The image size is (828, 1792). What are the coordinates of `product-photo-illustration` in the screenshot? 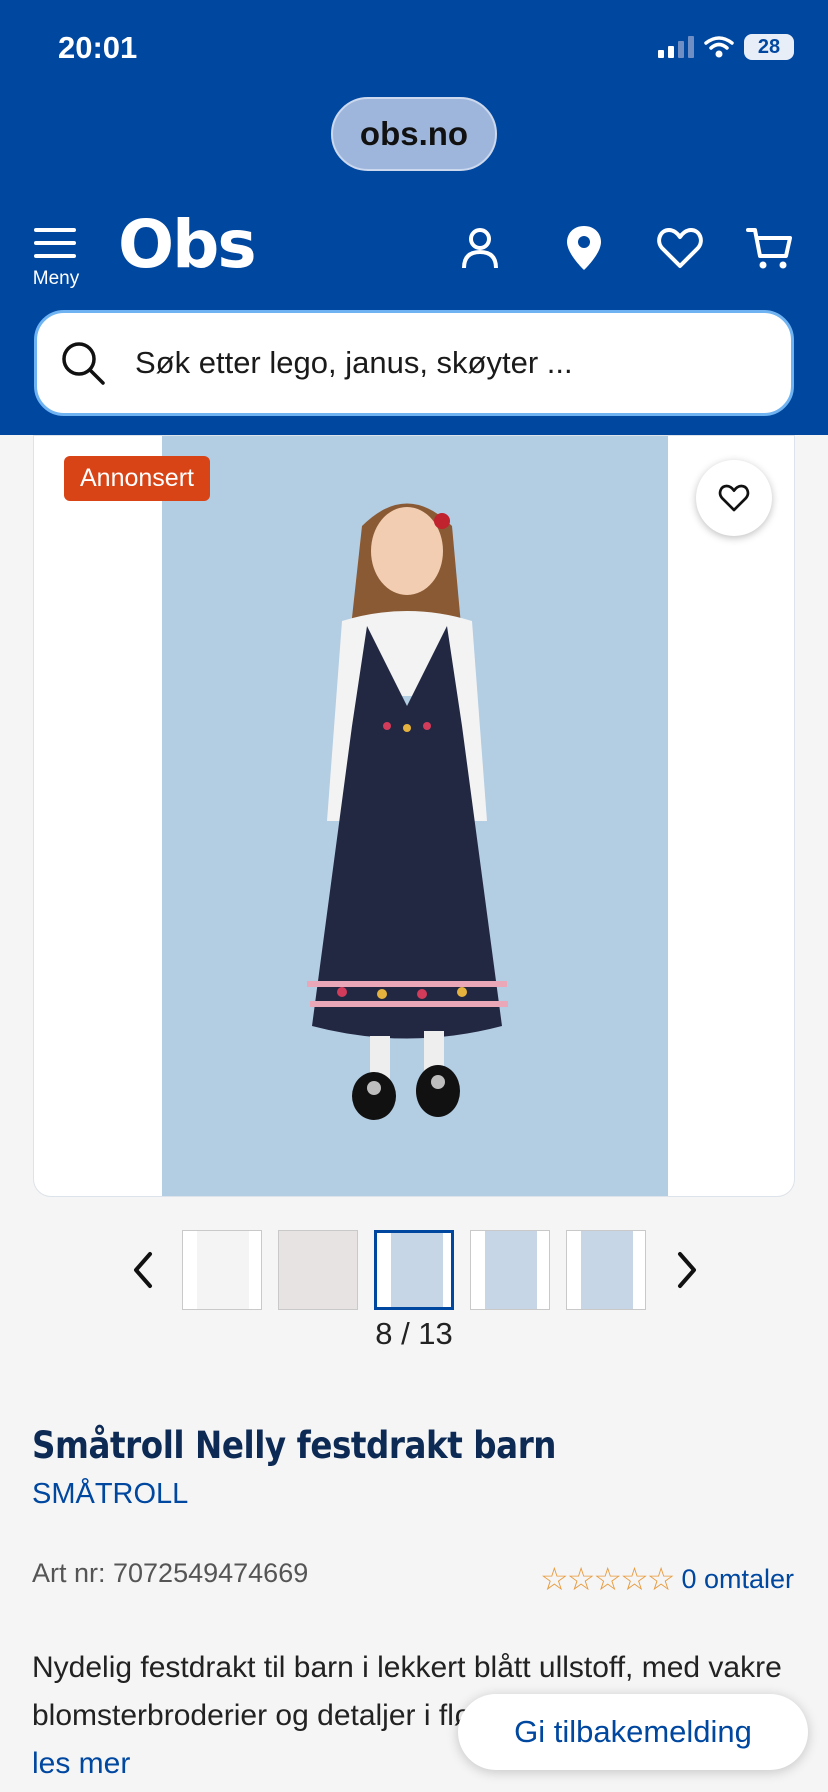 It's located at (407, 811).